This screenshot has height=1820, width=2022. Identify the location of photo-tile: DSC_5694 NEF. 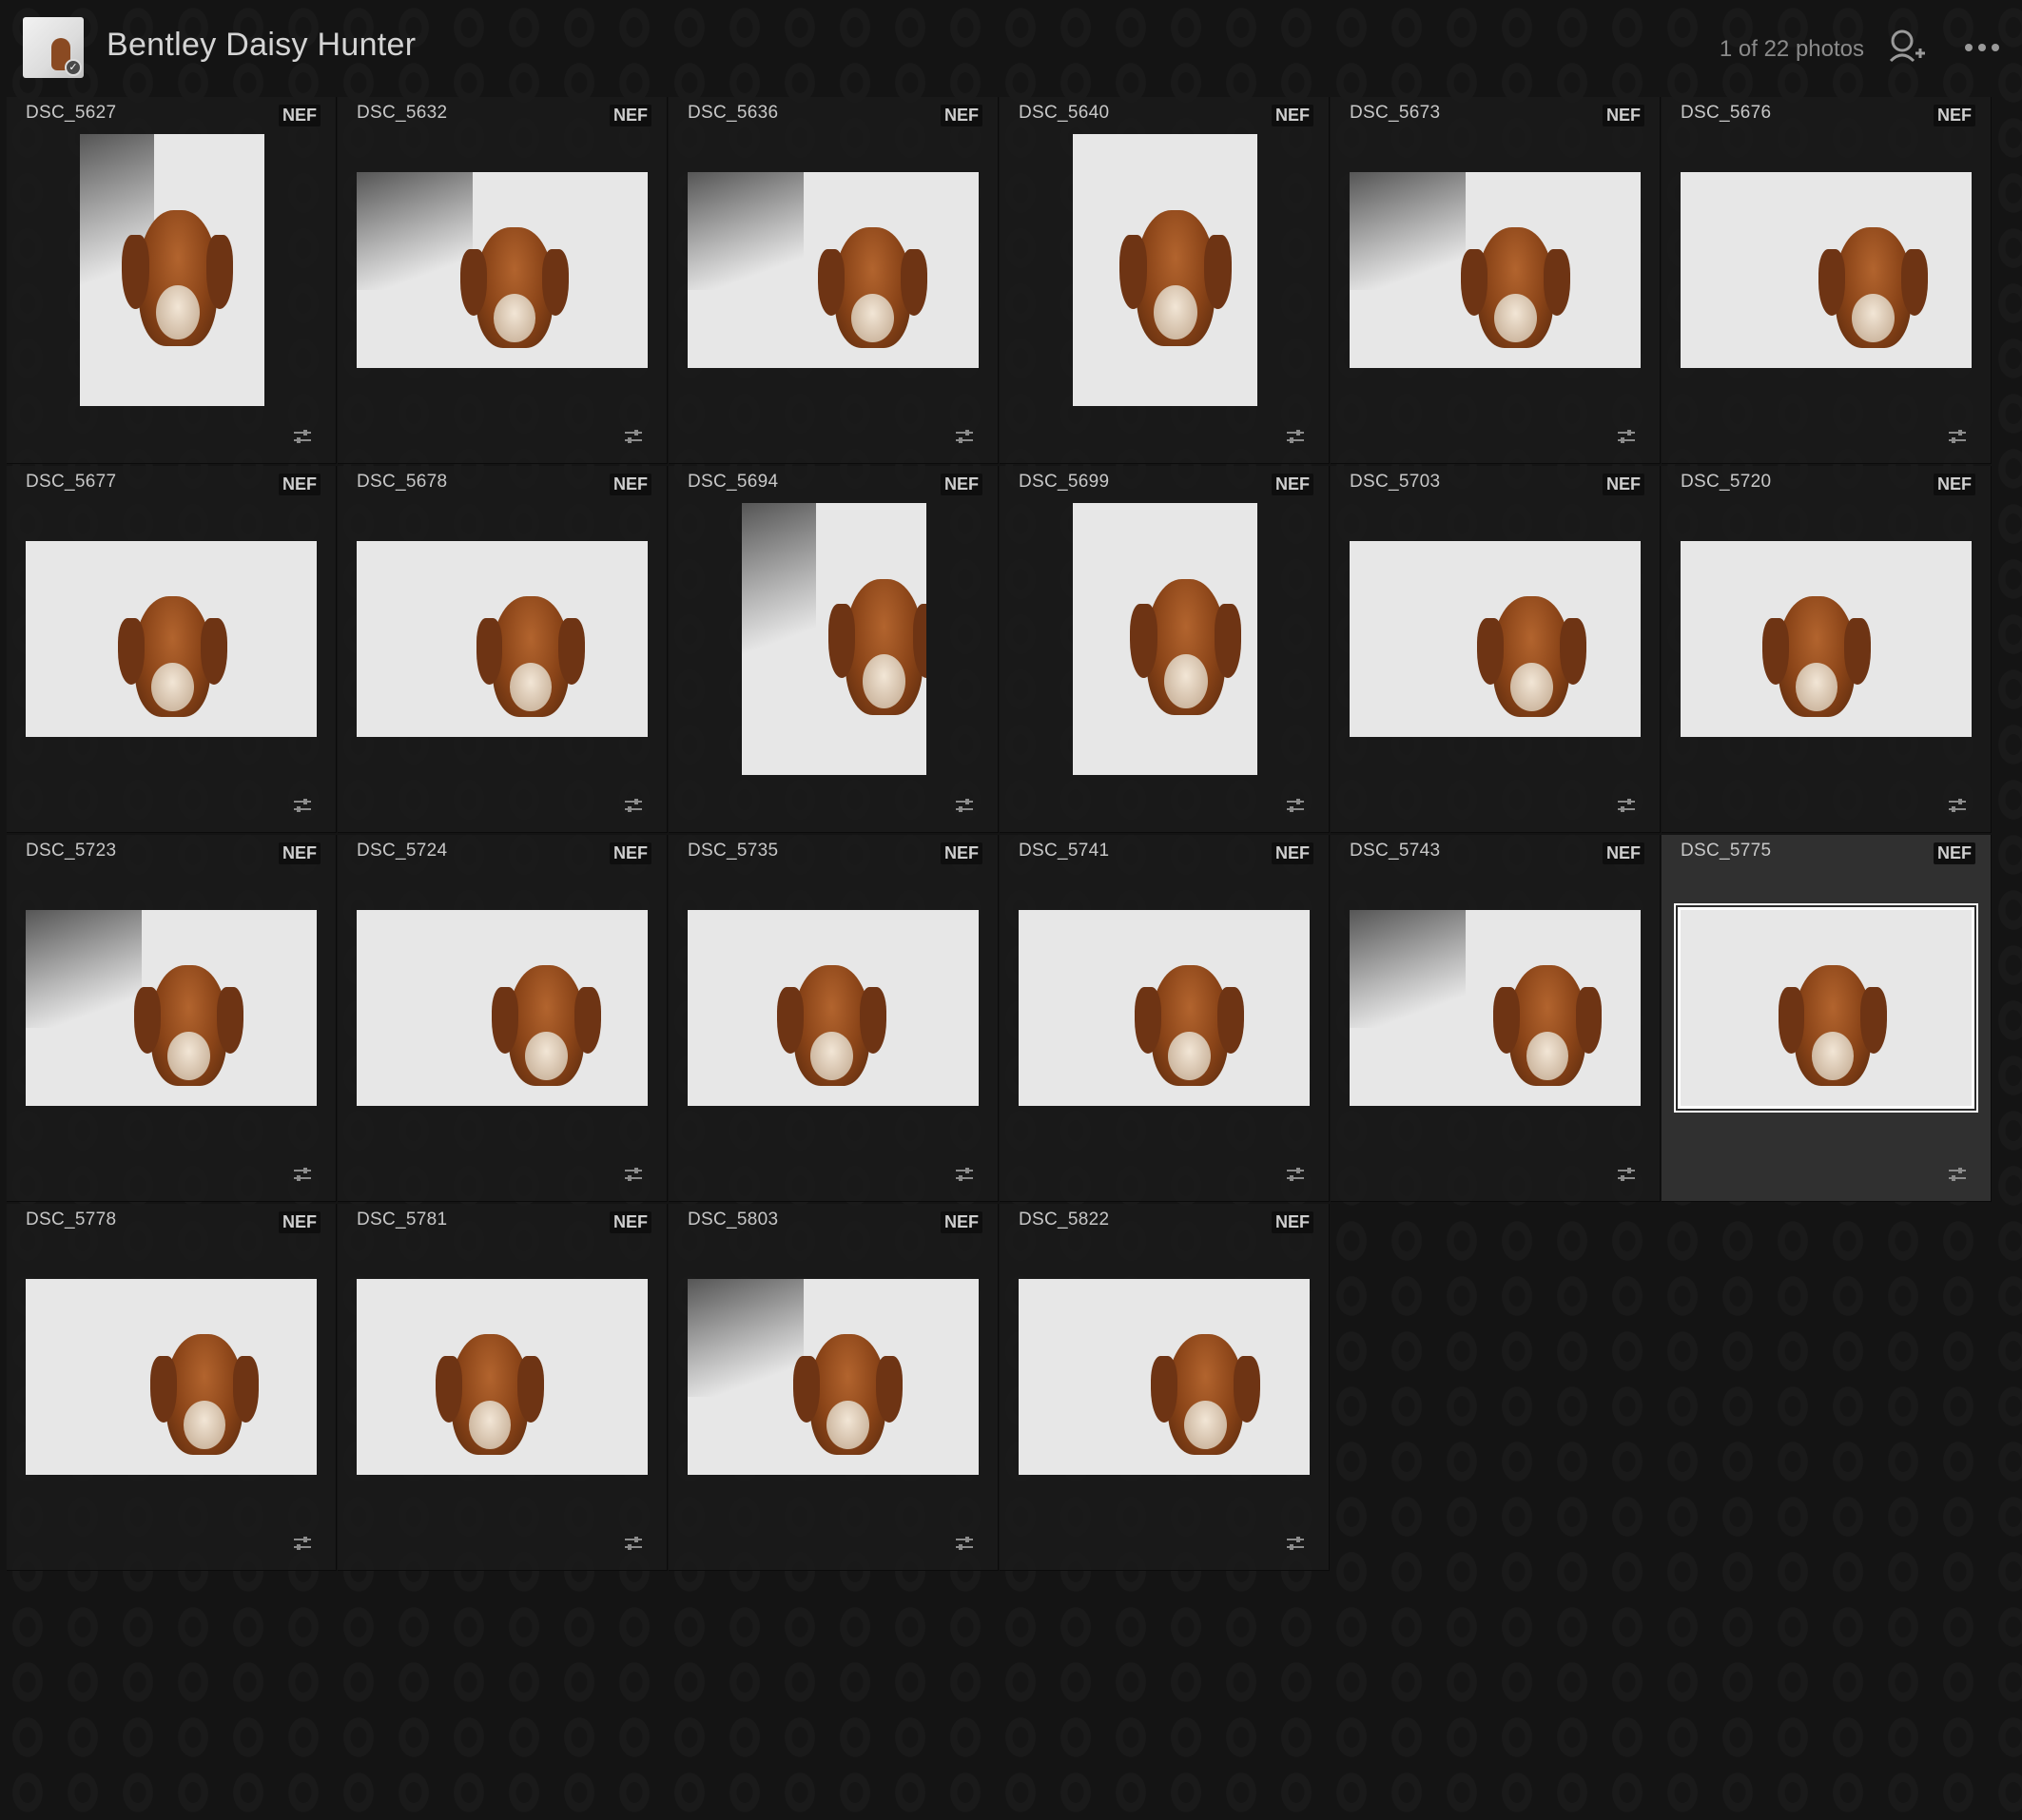
(834, 649).